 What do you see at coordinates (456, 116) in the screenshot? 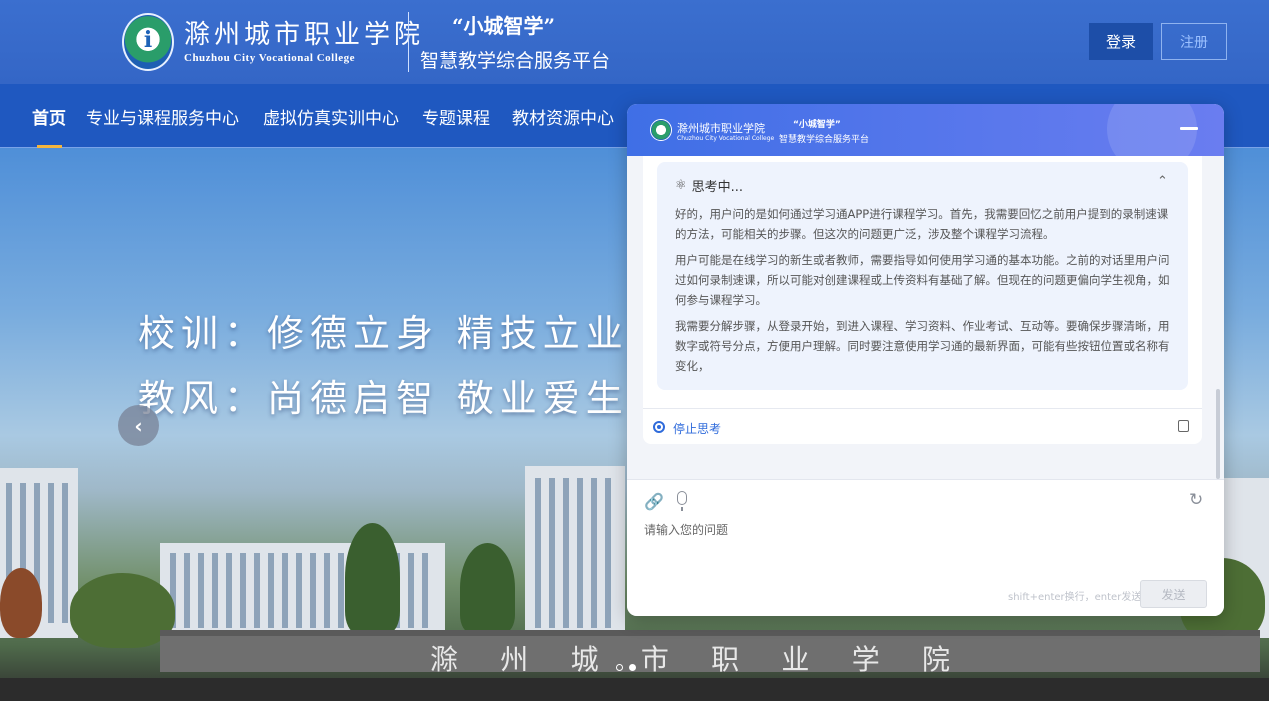
I see `nav-item-topic-courses: 专题课程` at bounding box center [456, 116].